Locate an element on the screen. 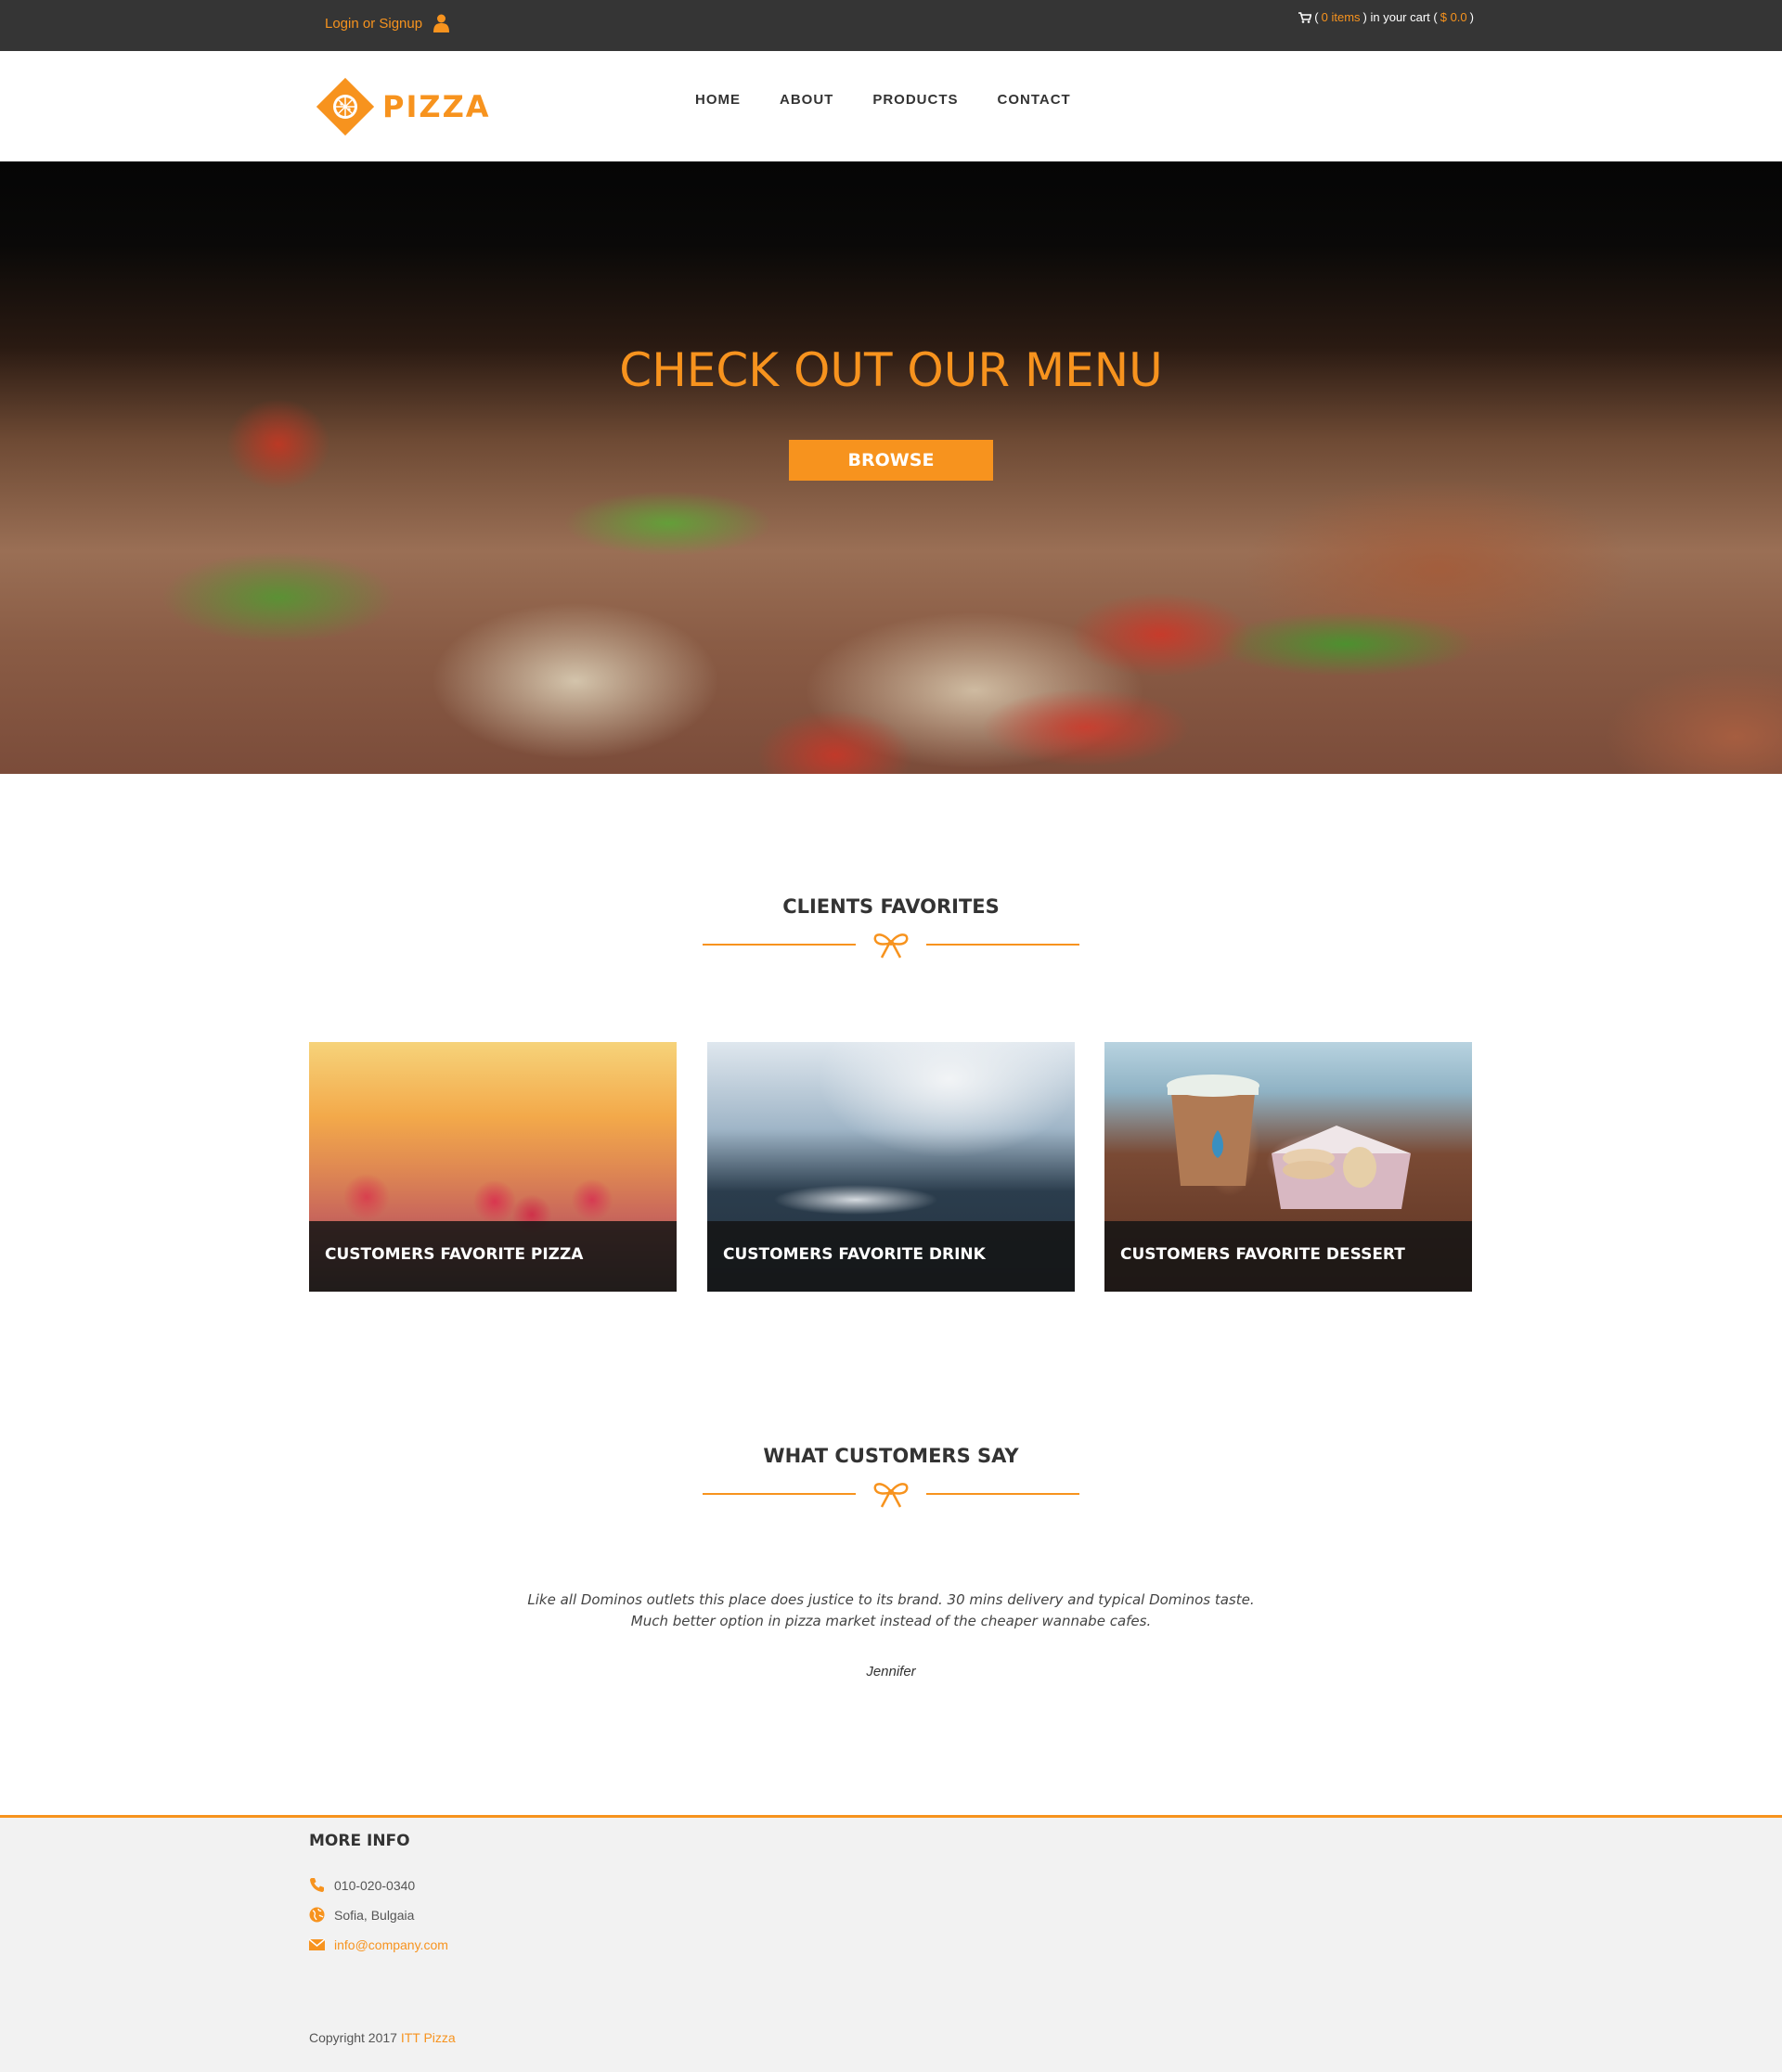 This screenshot has width=1782, height=2072. favorite-drink-caption: CUSTOMERS FAVORITE DRINK is located at coordinates (854, 1254).